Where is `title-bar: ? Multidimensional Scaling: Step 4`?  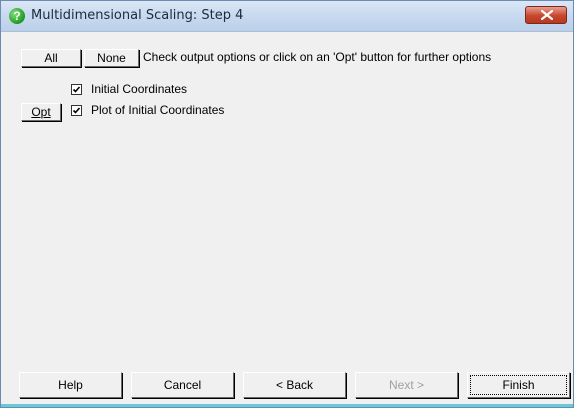
title-bar: ? Multidimensional Scaling: Step 4 is located at coordinates (287, 16).